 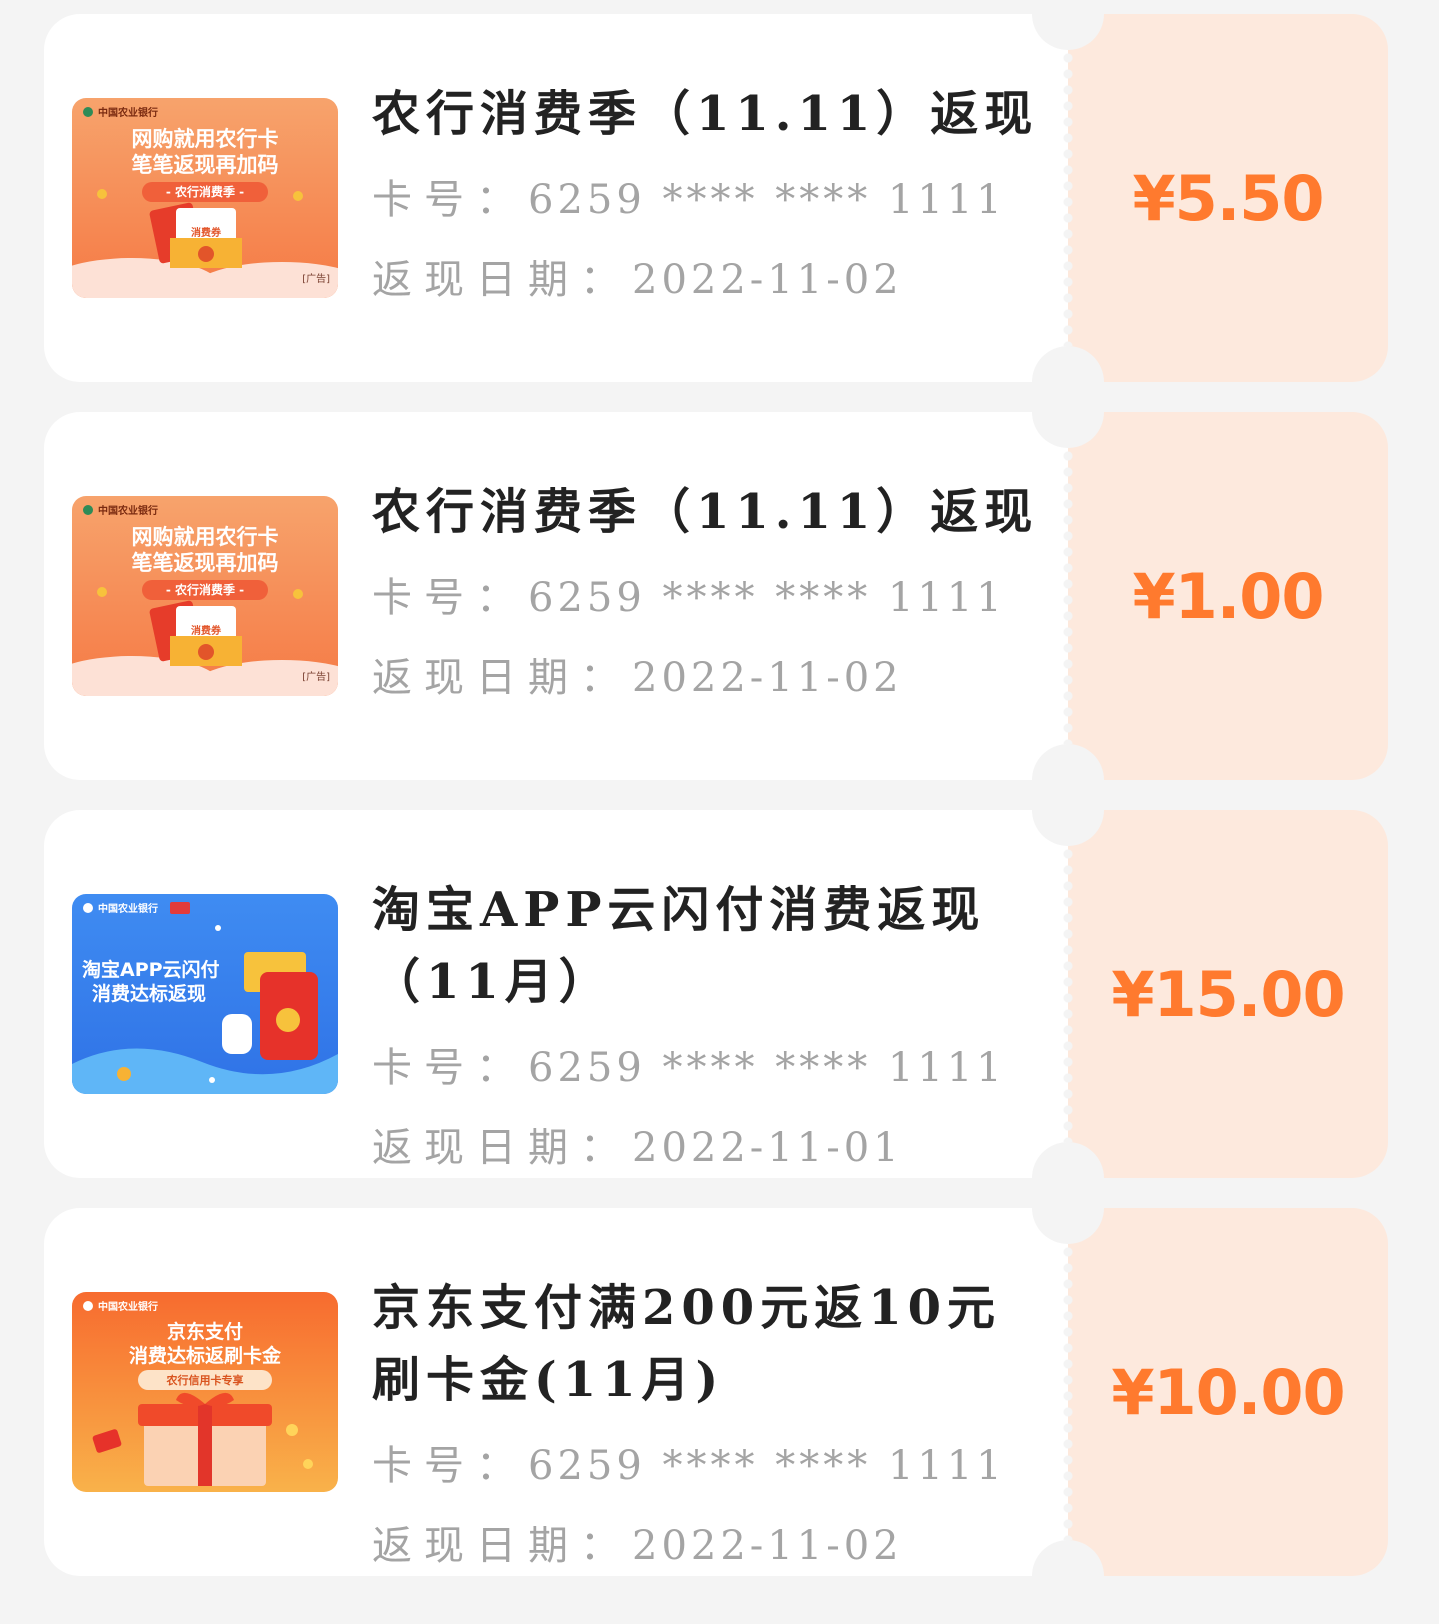 I want to click on amount-stub: ¥15.00, so click(x=1228, y=994).